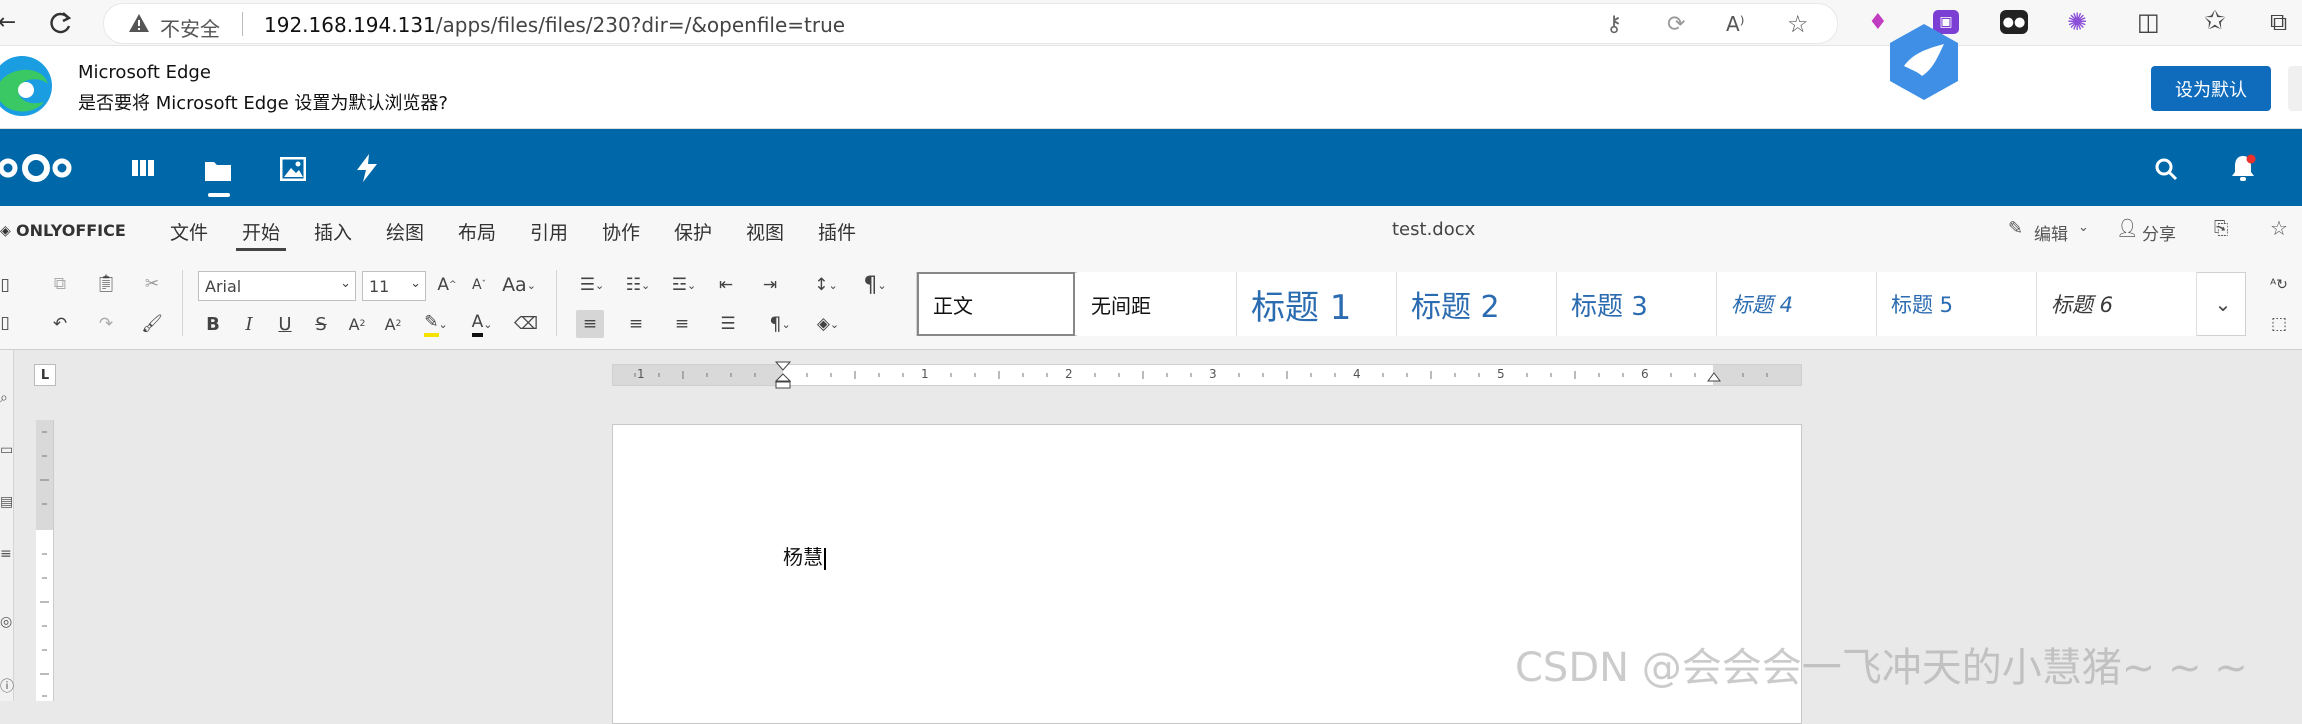 This screenshot has height=724, width=2302. What do you see at coordinates (549, 231) in the screenshot?
I see `menu-references: 引用` at bounding box center [549, 231].